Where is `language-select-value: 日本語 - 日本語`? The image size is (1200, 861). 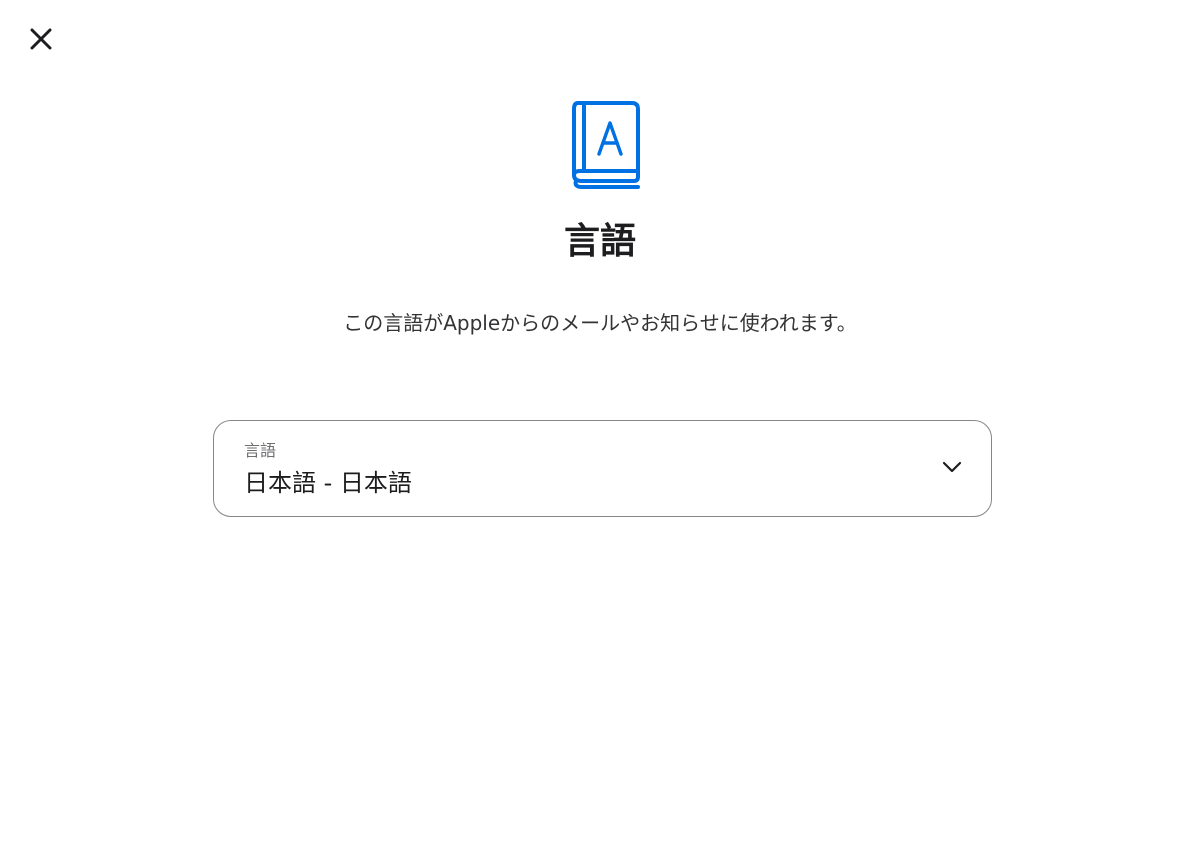 language-select-value: 日本語 - 日本語 is located at coordinates (328, 483).